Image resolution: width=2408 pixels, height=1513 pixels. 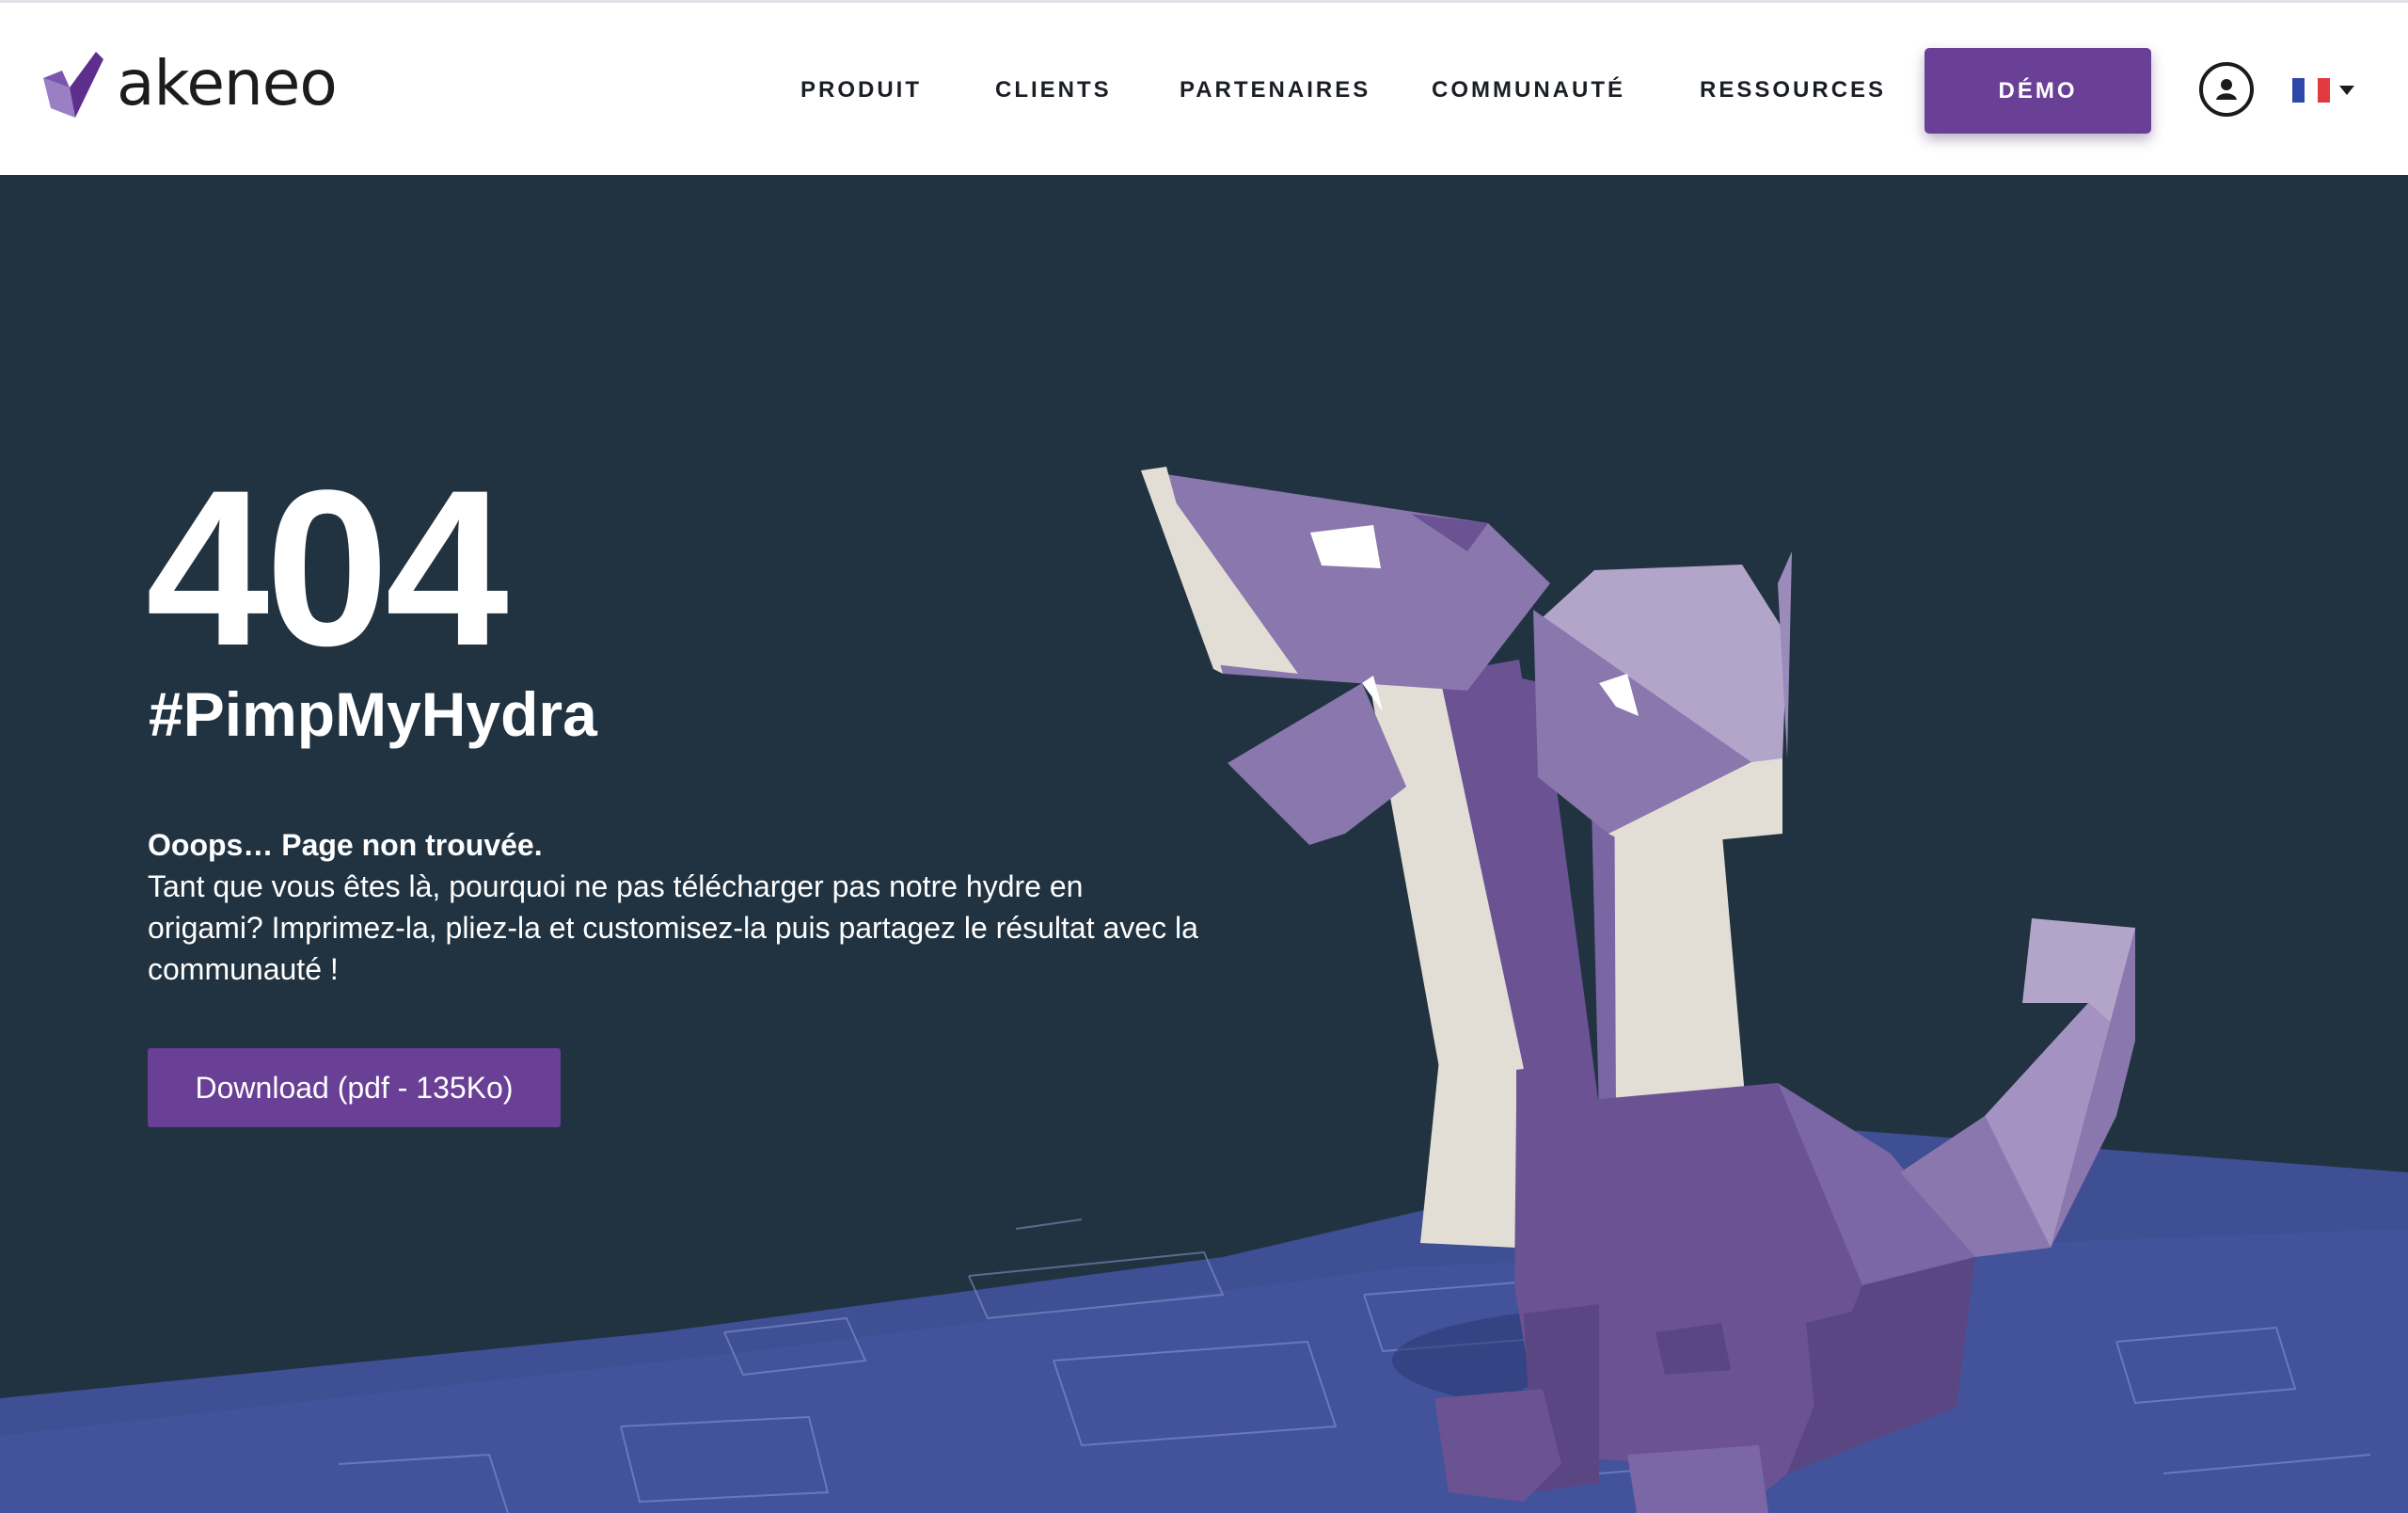 I want to click on hashtag-title: #PimpMyHydra, so click(x=373, y=714).